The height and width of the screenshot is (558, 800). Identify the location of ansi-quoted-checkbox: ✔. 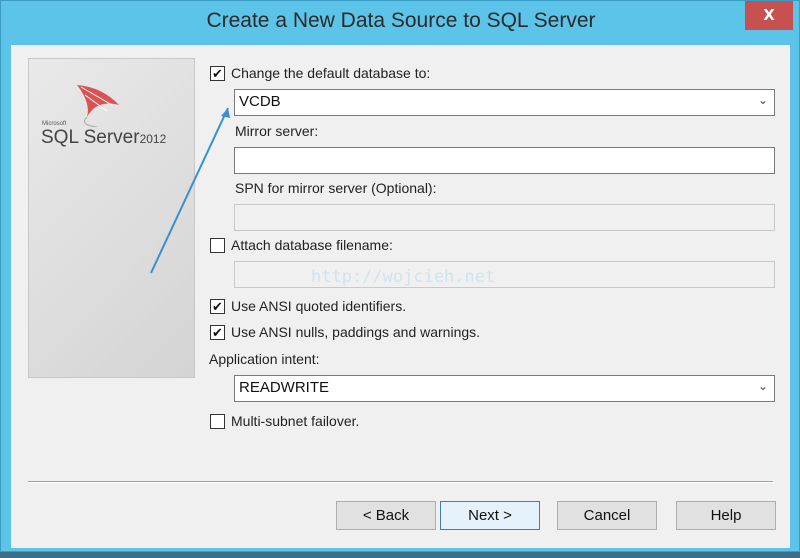
(217, 306).